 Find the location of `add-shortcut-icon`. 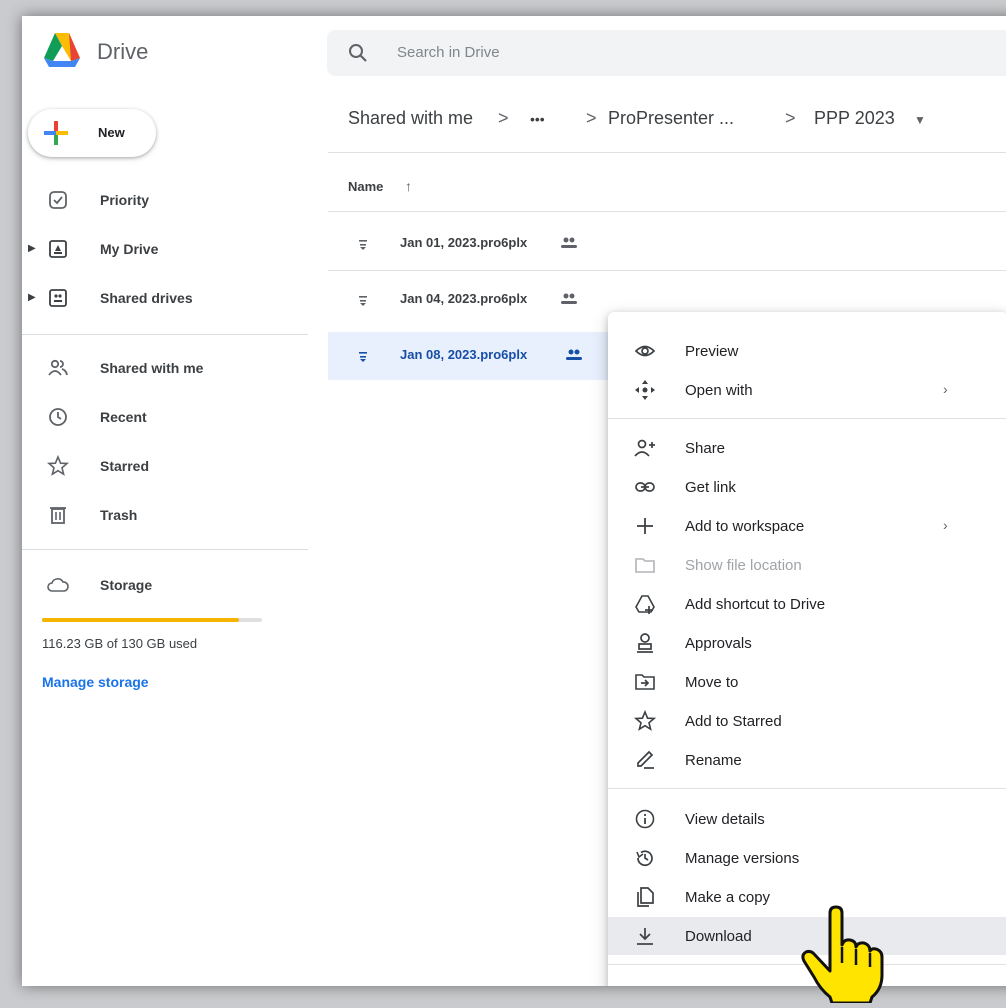

add-shortcut-icon is located at coordinates (645, 604).